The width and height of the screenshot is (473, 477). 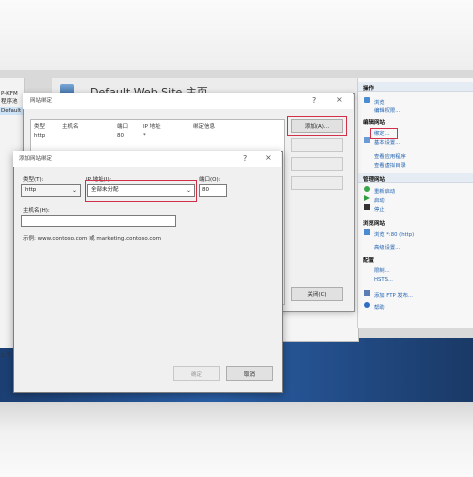 What do you see at coordinates (317, 294) in the screenshot?
I see `close-dialog-button: 关闭(C)` at bounding box center [317, 294].